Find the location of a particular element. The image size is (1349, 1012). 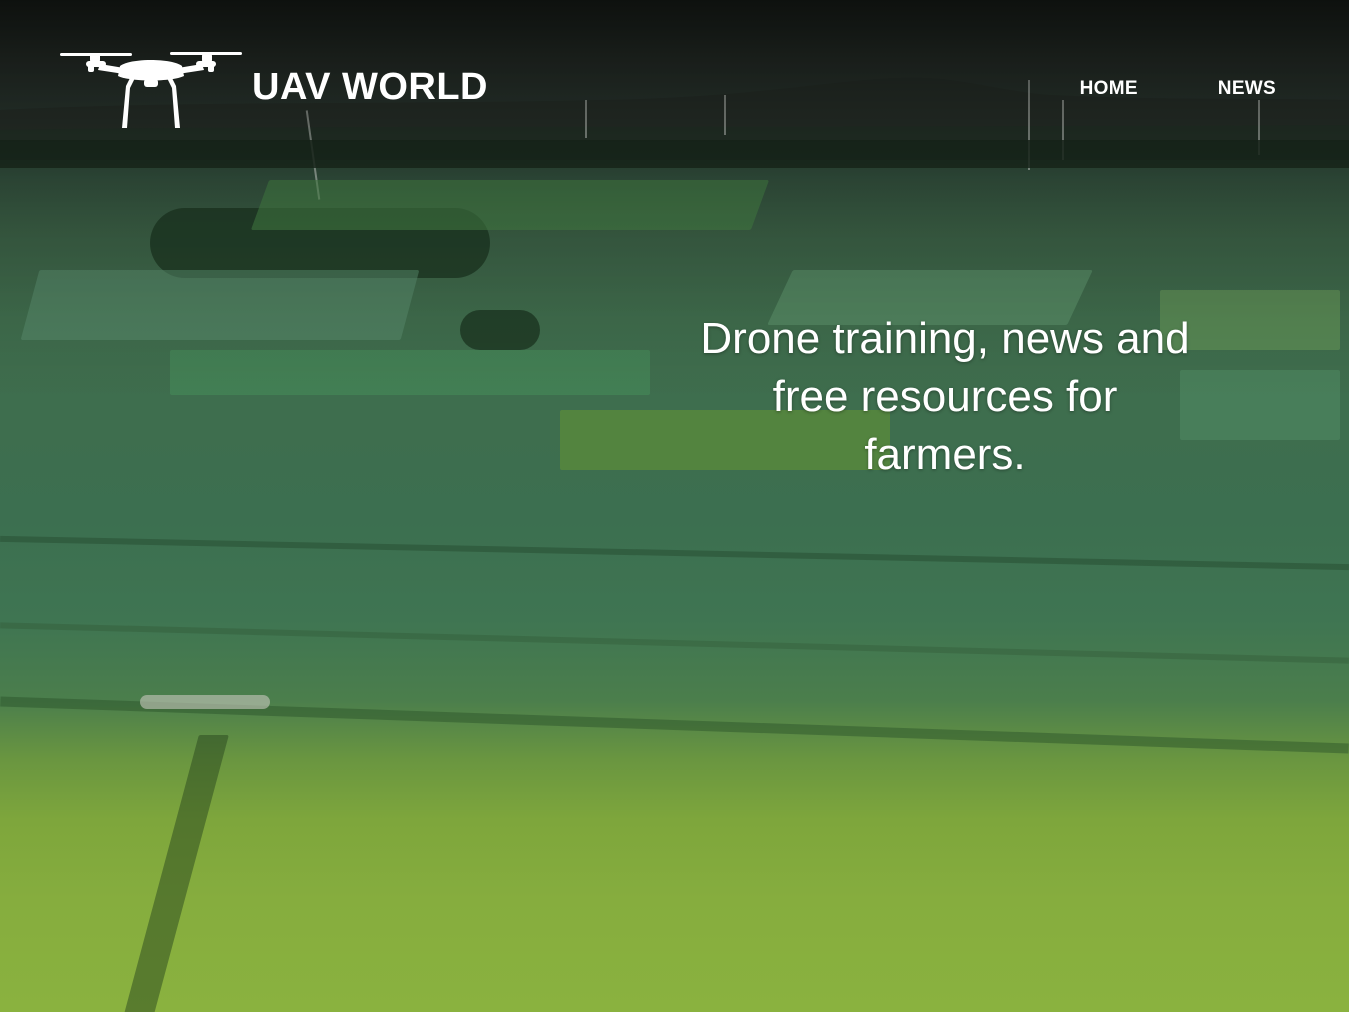

main-nav: HOME NEWS is located at coordinates (1178, 89).